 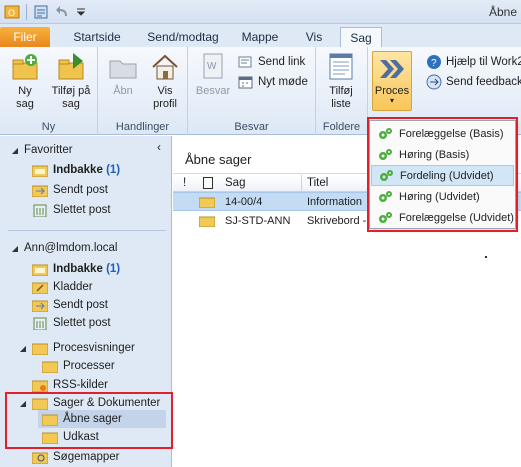 I want to click on drafts-folder-icon, so click(x=40, y=288).